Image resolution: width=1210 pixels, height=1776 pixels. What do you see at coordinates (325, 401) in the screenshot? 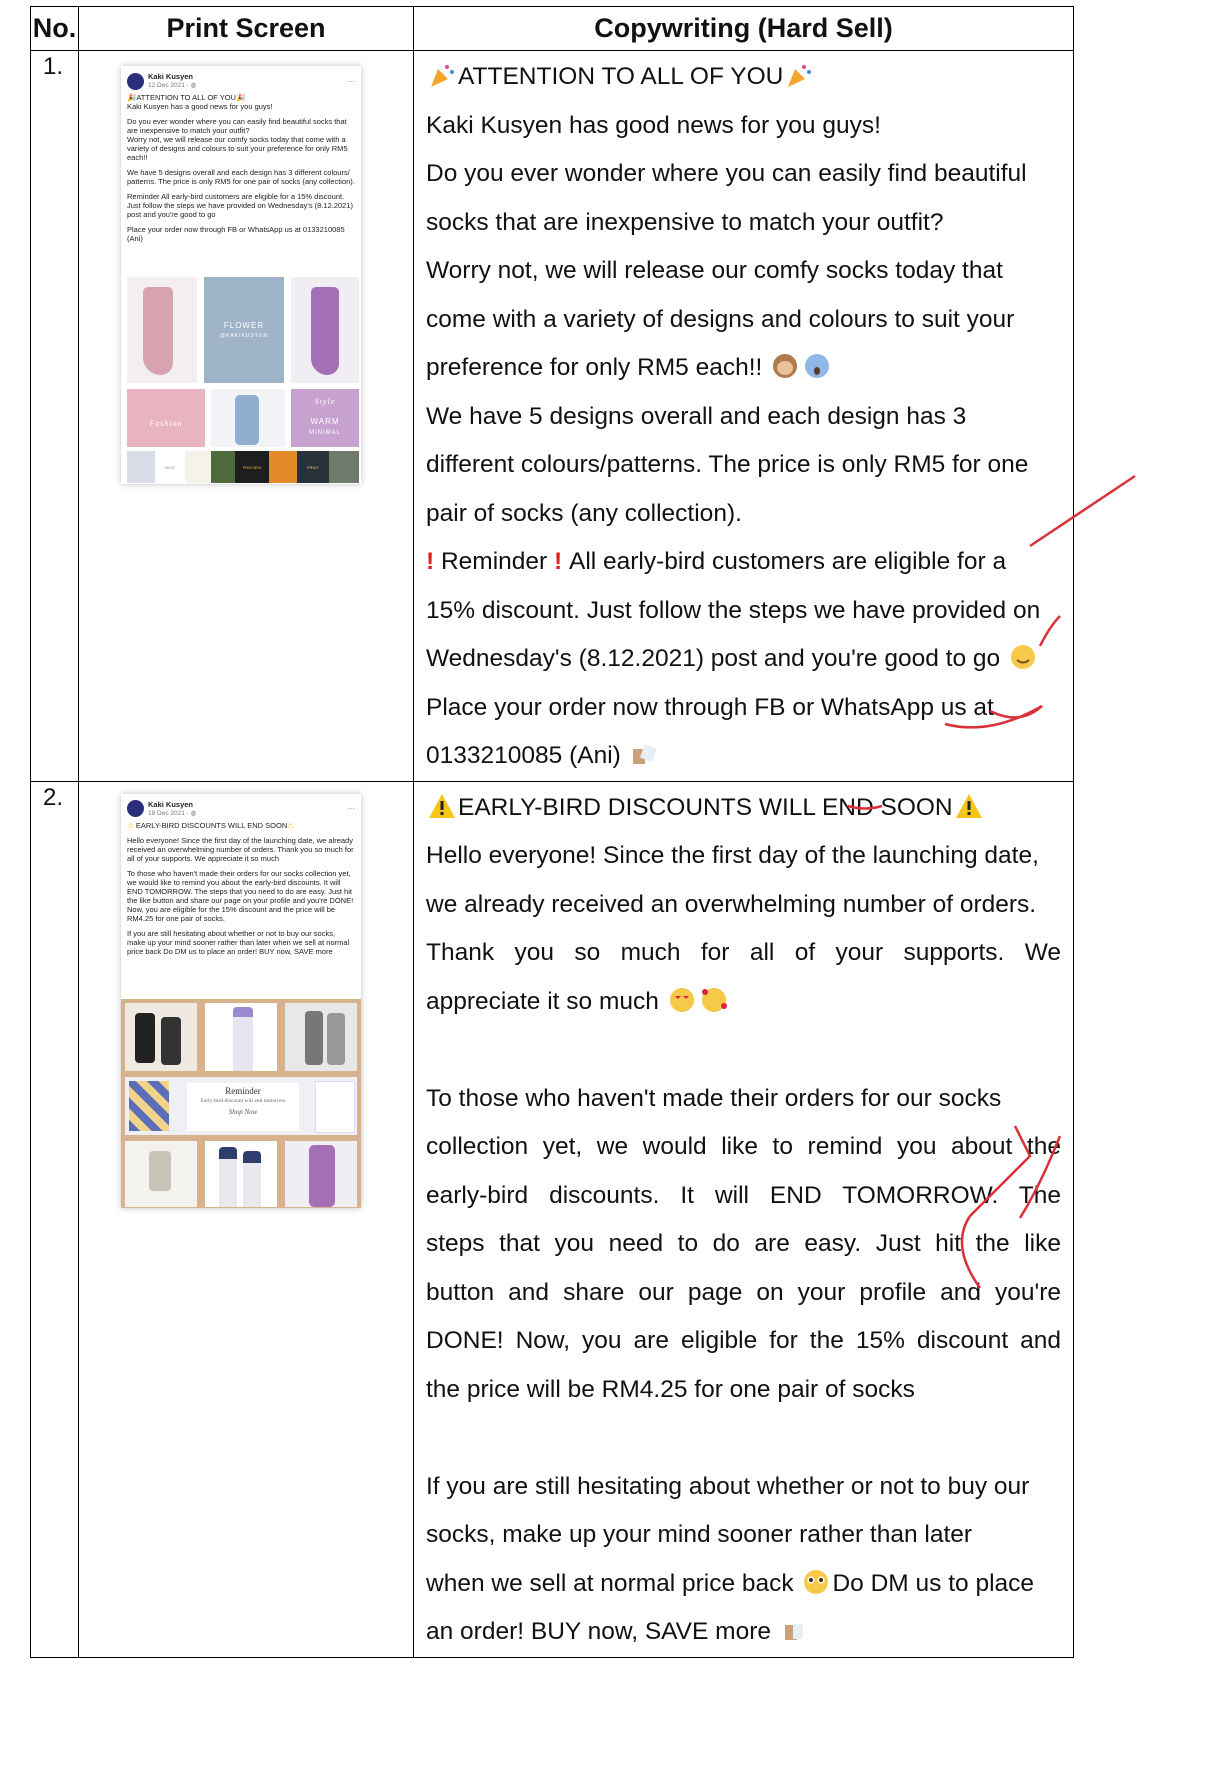
I see `tile-caption: Style` at bounding box center [325, 401].